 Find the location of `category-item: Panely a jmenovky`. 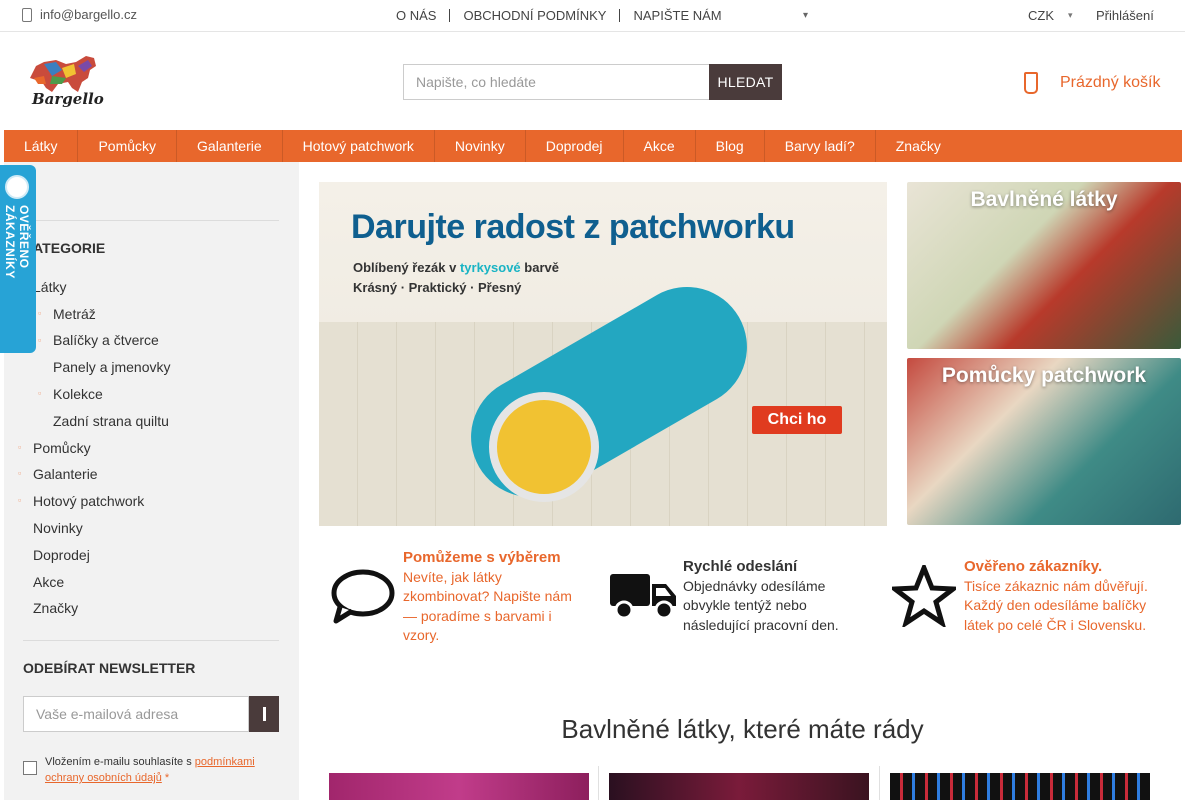

category-item: Panely a jmenovky is located at coordinates (112, 367).